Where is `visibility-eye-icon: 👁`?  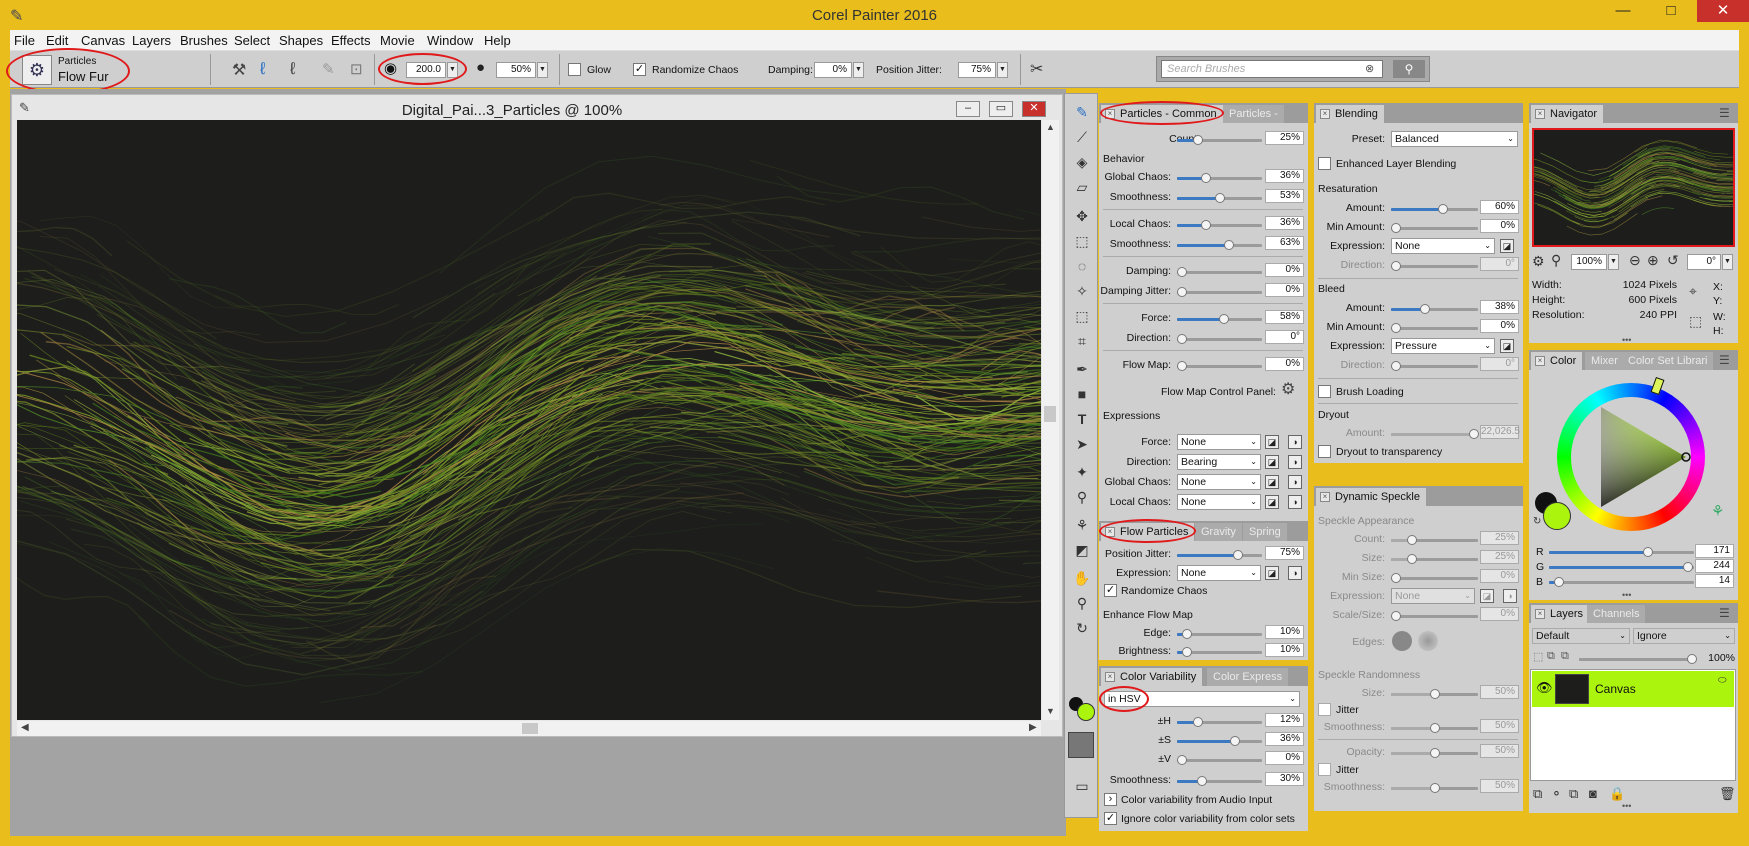
visibility-eye-icon: 👁 is located at coordinates (1544, 688).